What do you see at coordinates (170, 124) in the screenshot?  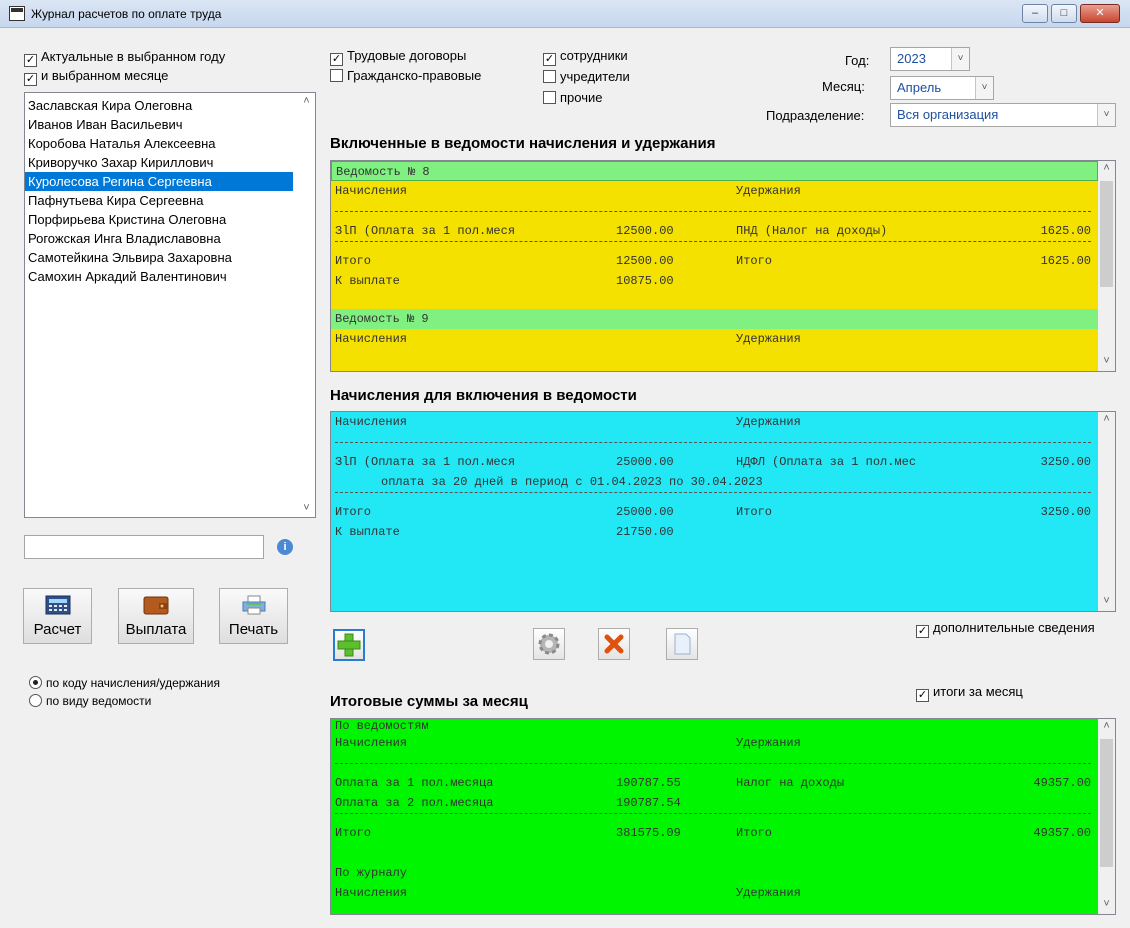 I see `person-list-item: Иванов Иван Васильевич` at bounding box center [170, 124].